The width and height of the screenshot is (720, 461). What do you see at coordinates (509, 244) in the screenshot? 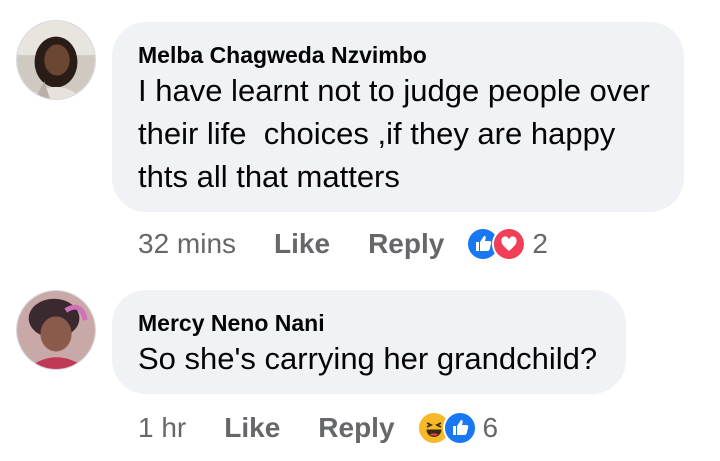
I see `love-reaction-icon` at bounding box center [509, 244].